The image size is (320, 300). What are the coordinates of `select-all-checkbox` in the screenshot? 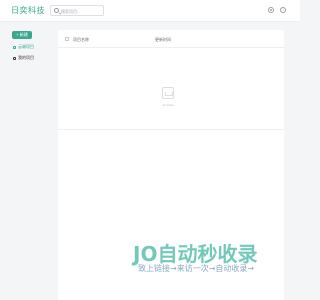 It's located at (67, 39).